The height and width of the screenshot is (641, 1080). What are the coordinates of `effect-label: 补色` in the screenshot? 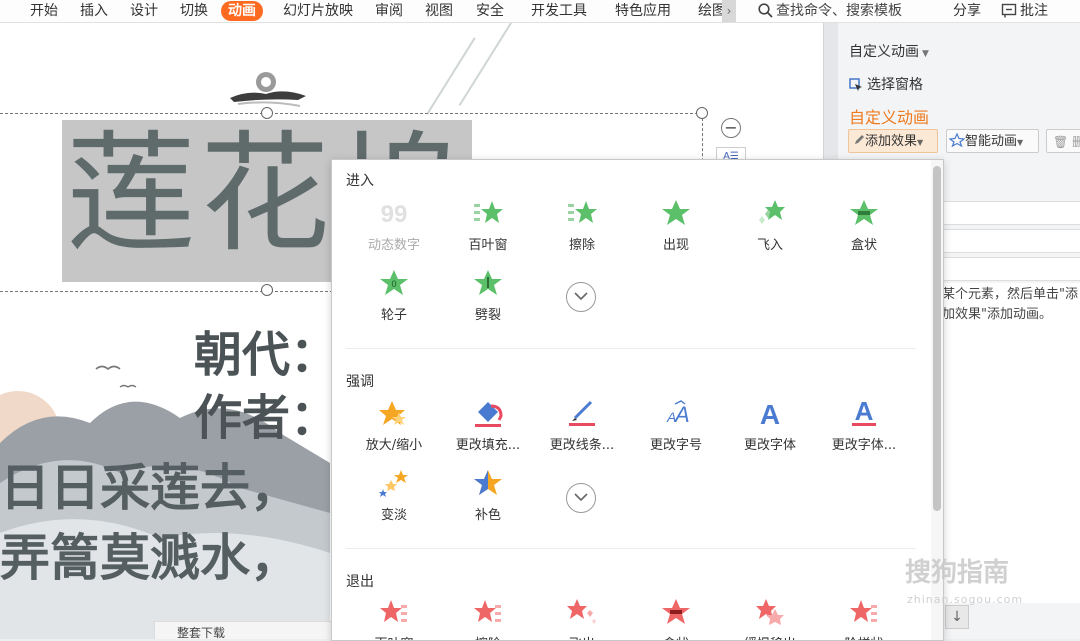 It's located at (487, 515).